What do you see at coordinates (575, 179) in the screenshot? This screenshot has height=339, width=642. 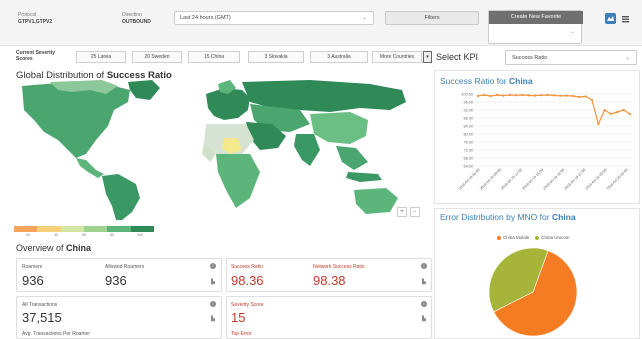 I see `x-tick-label: 2018-04-19 21:00` at bounding box center [575, 179].